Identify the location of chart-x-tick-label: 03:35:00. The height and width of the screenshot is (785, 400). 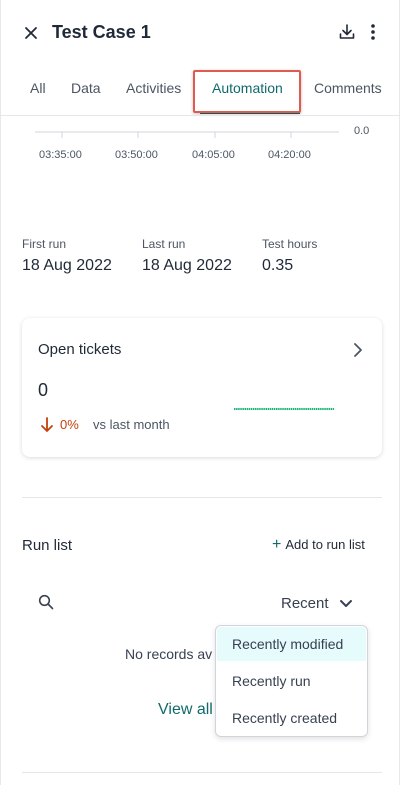
(60, 155).